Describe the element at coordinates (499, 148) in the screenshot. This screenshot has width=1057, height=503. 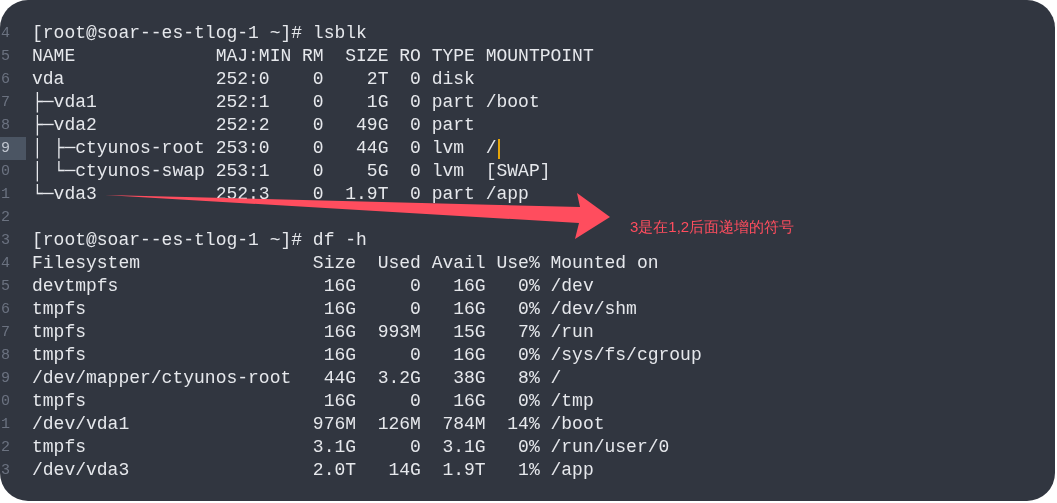
I see `text-cursor` at that location.